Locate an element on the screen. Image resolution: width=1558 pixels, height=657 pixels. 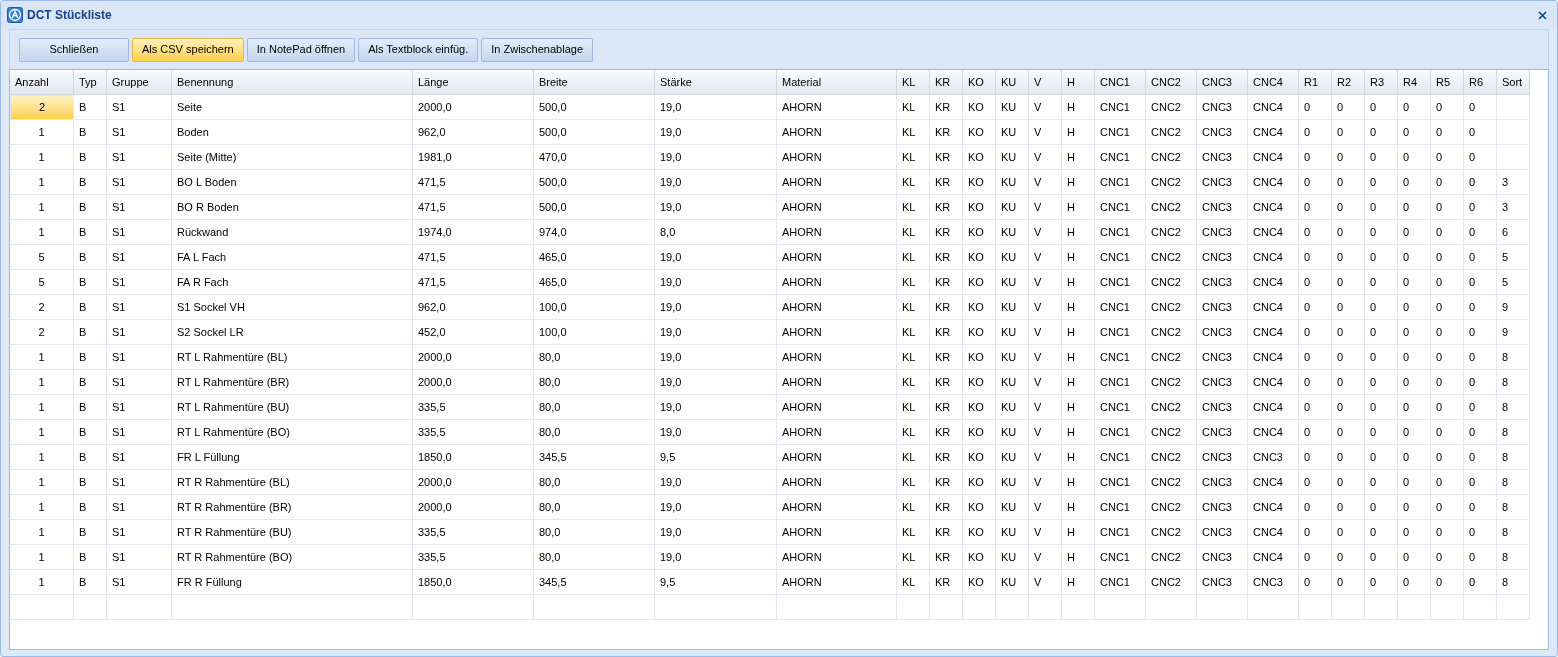
table-cell: RT R Rahmentüre (BU) is located at coordinates (292, 532).